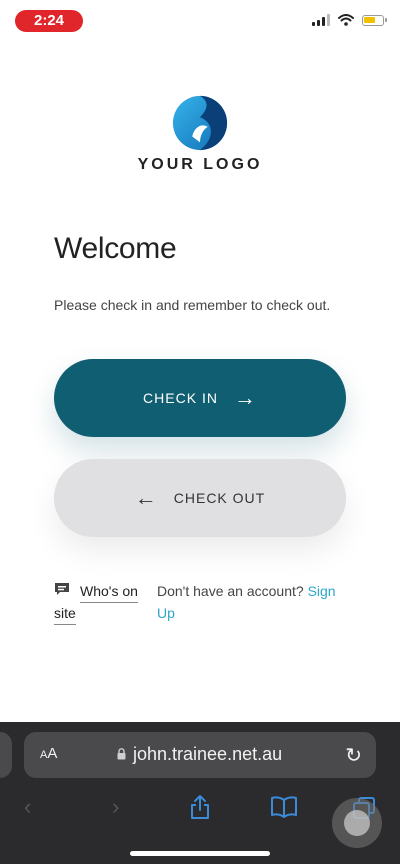 The width and height of the screenshot is (400, 864). I want to click on arrow-left-icon: ←, so click(146, 497).